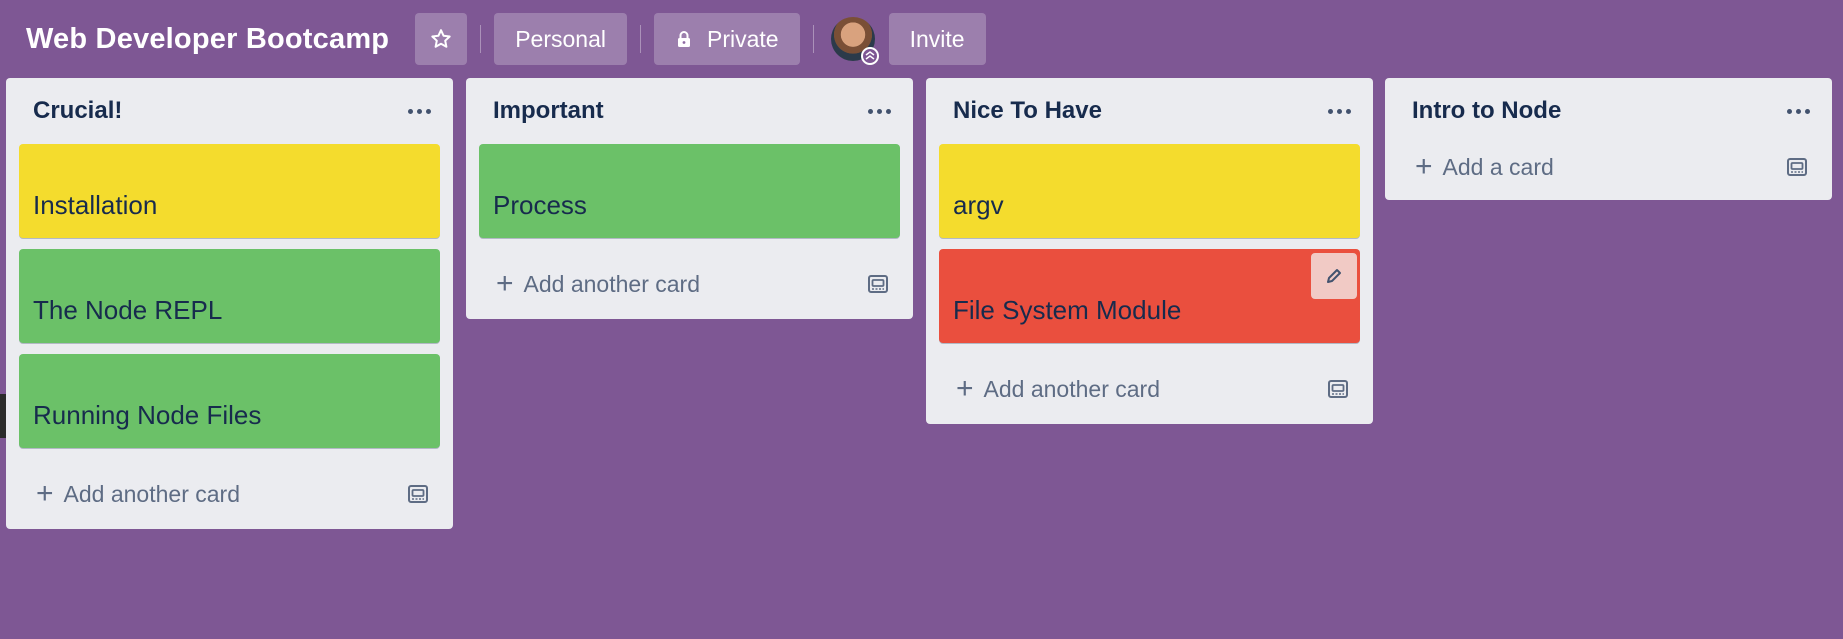 Image resolution: width=1843 pixels, height=639 pixels. What do you see at coordinates (1498, 166) in the screenshot?
I see `add-card-label: Add a card` at bounding box center [1498, 166].